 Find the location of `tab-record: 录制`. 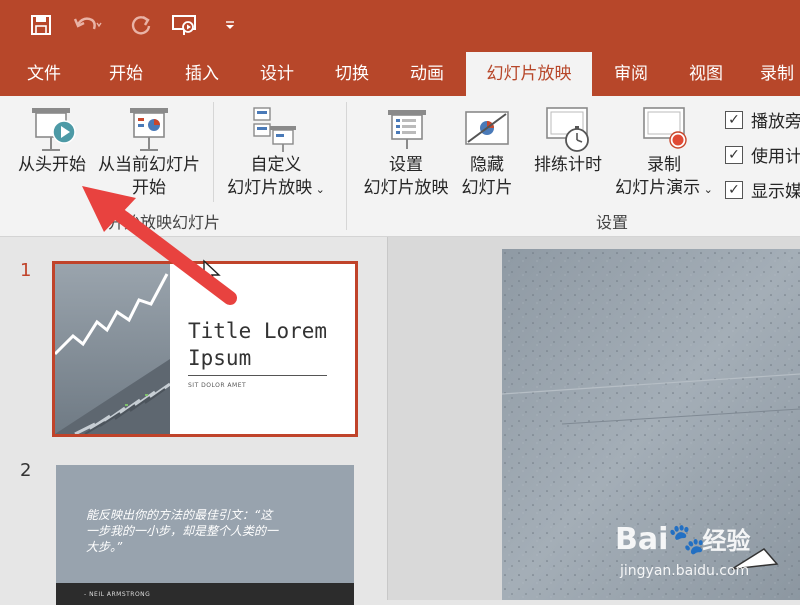

tab-record: 录制 is located at coordinates (773, 74).